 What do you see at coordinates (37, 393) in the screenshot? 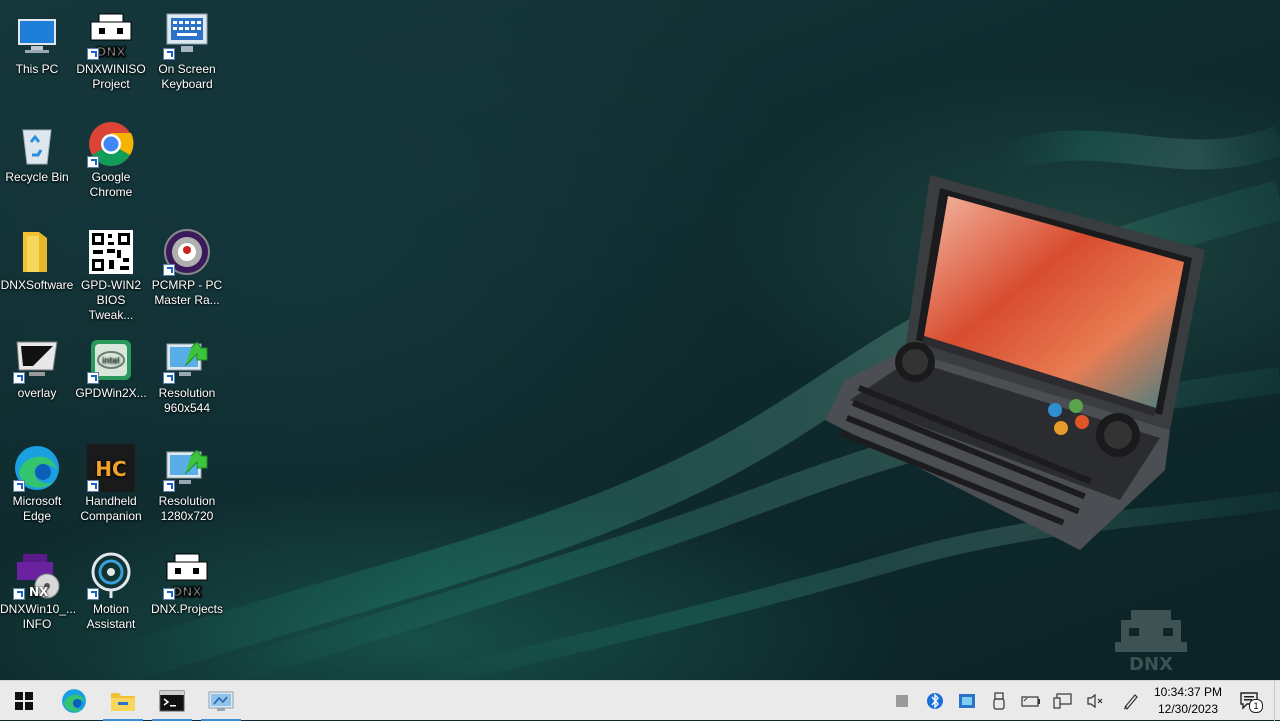
I see `desktop-icon-label: overlay` at bounding box center [37, 393].